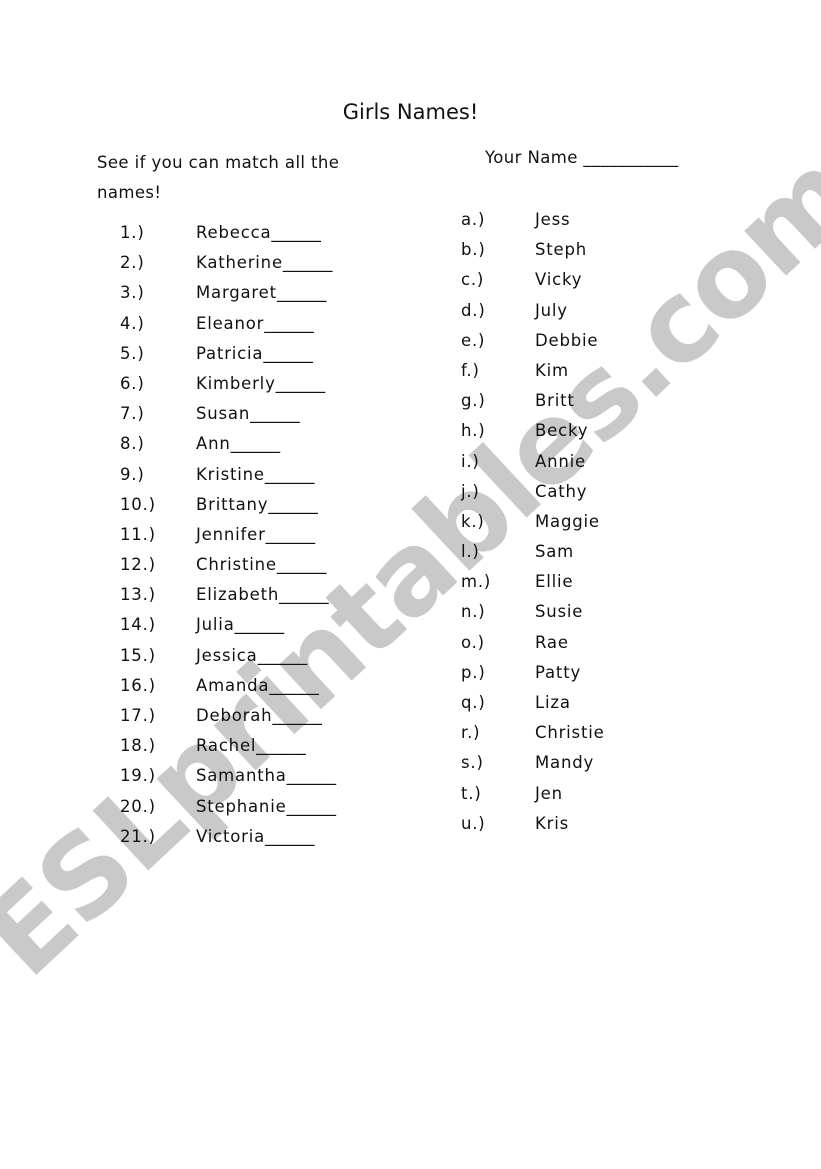 This screenshot has width=821, height=1169. Describe the element at coordinates (551, 310) in the screenshot. I see `nickname: July` at that location.